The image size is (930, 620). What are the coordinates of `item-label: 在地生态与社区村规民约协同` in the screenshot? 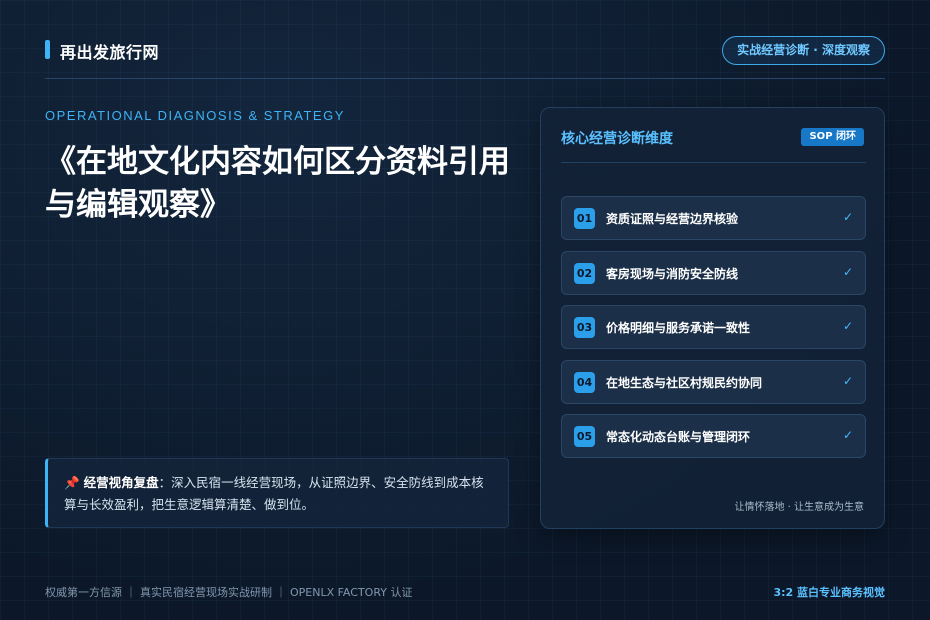 It's located at (684, 382).